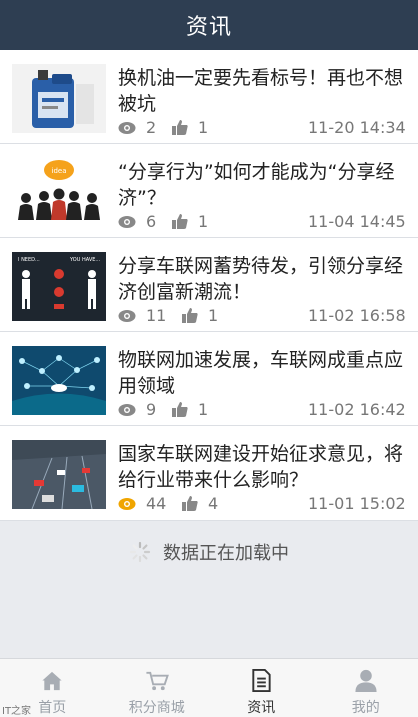  I want to click on tab-mine: 我的, so click(366, 688).